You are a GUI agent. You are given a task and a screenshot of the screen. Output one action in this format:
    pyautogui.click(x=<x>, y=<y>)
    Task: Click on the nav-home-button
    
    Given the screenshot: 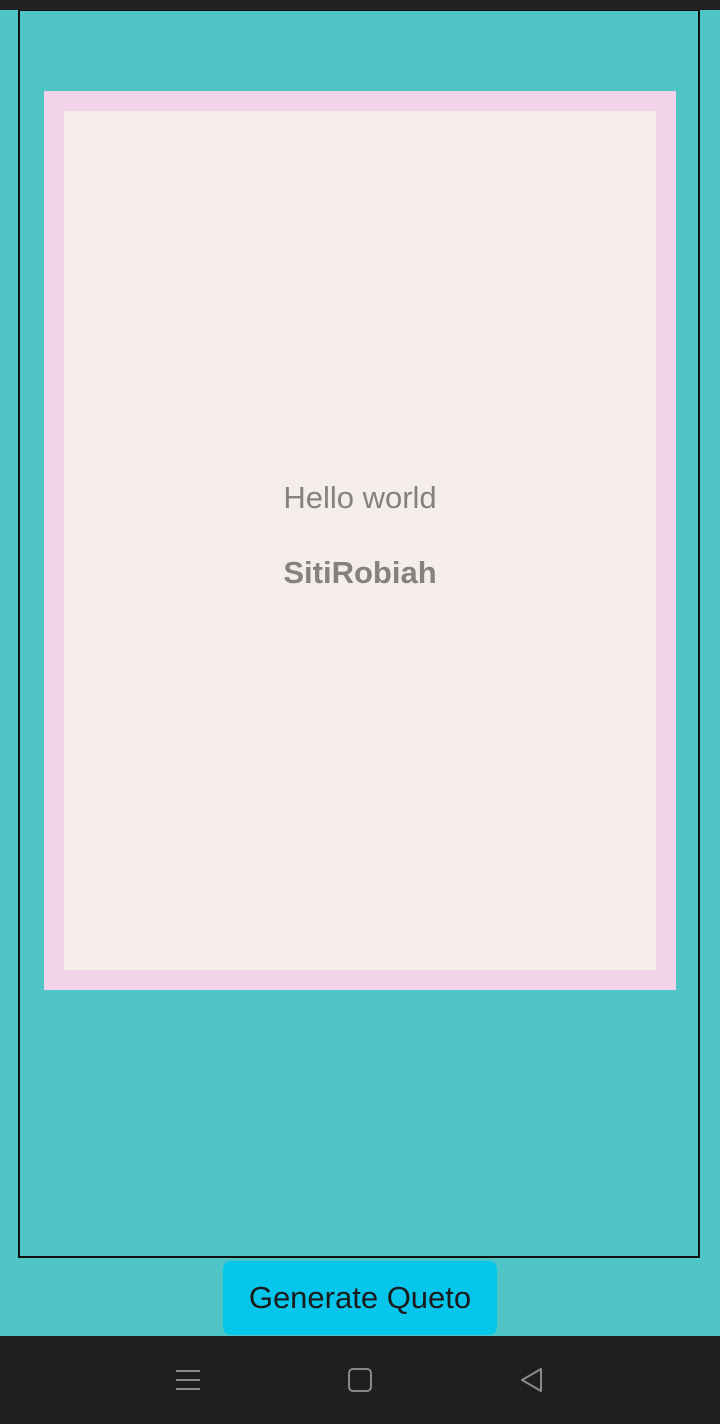 What is the action you would take?
    pyautogui.click(x=360, y=1380)
    